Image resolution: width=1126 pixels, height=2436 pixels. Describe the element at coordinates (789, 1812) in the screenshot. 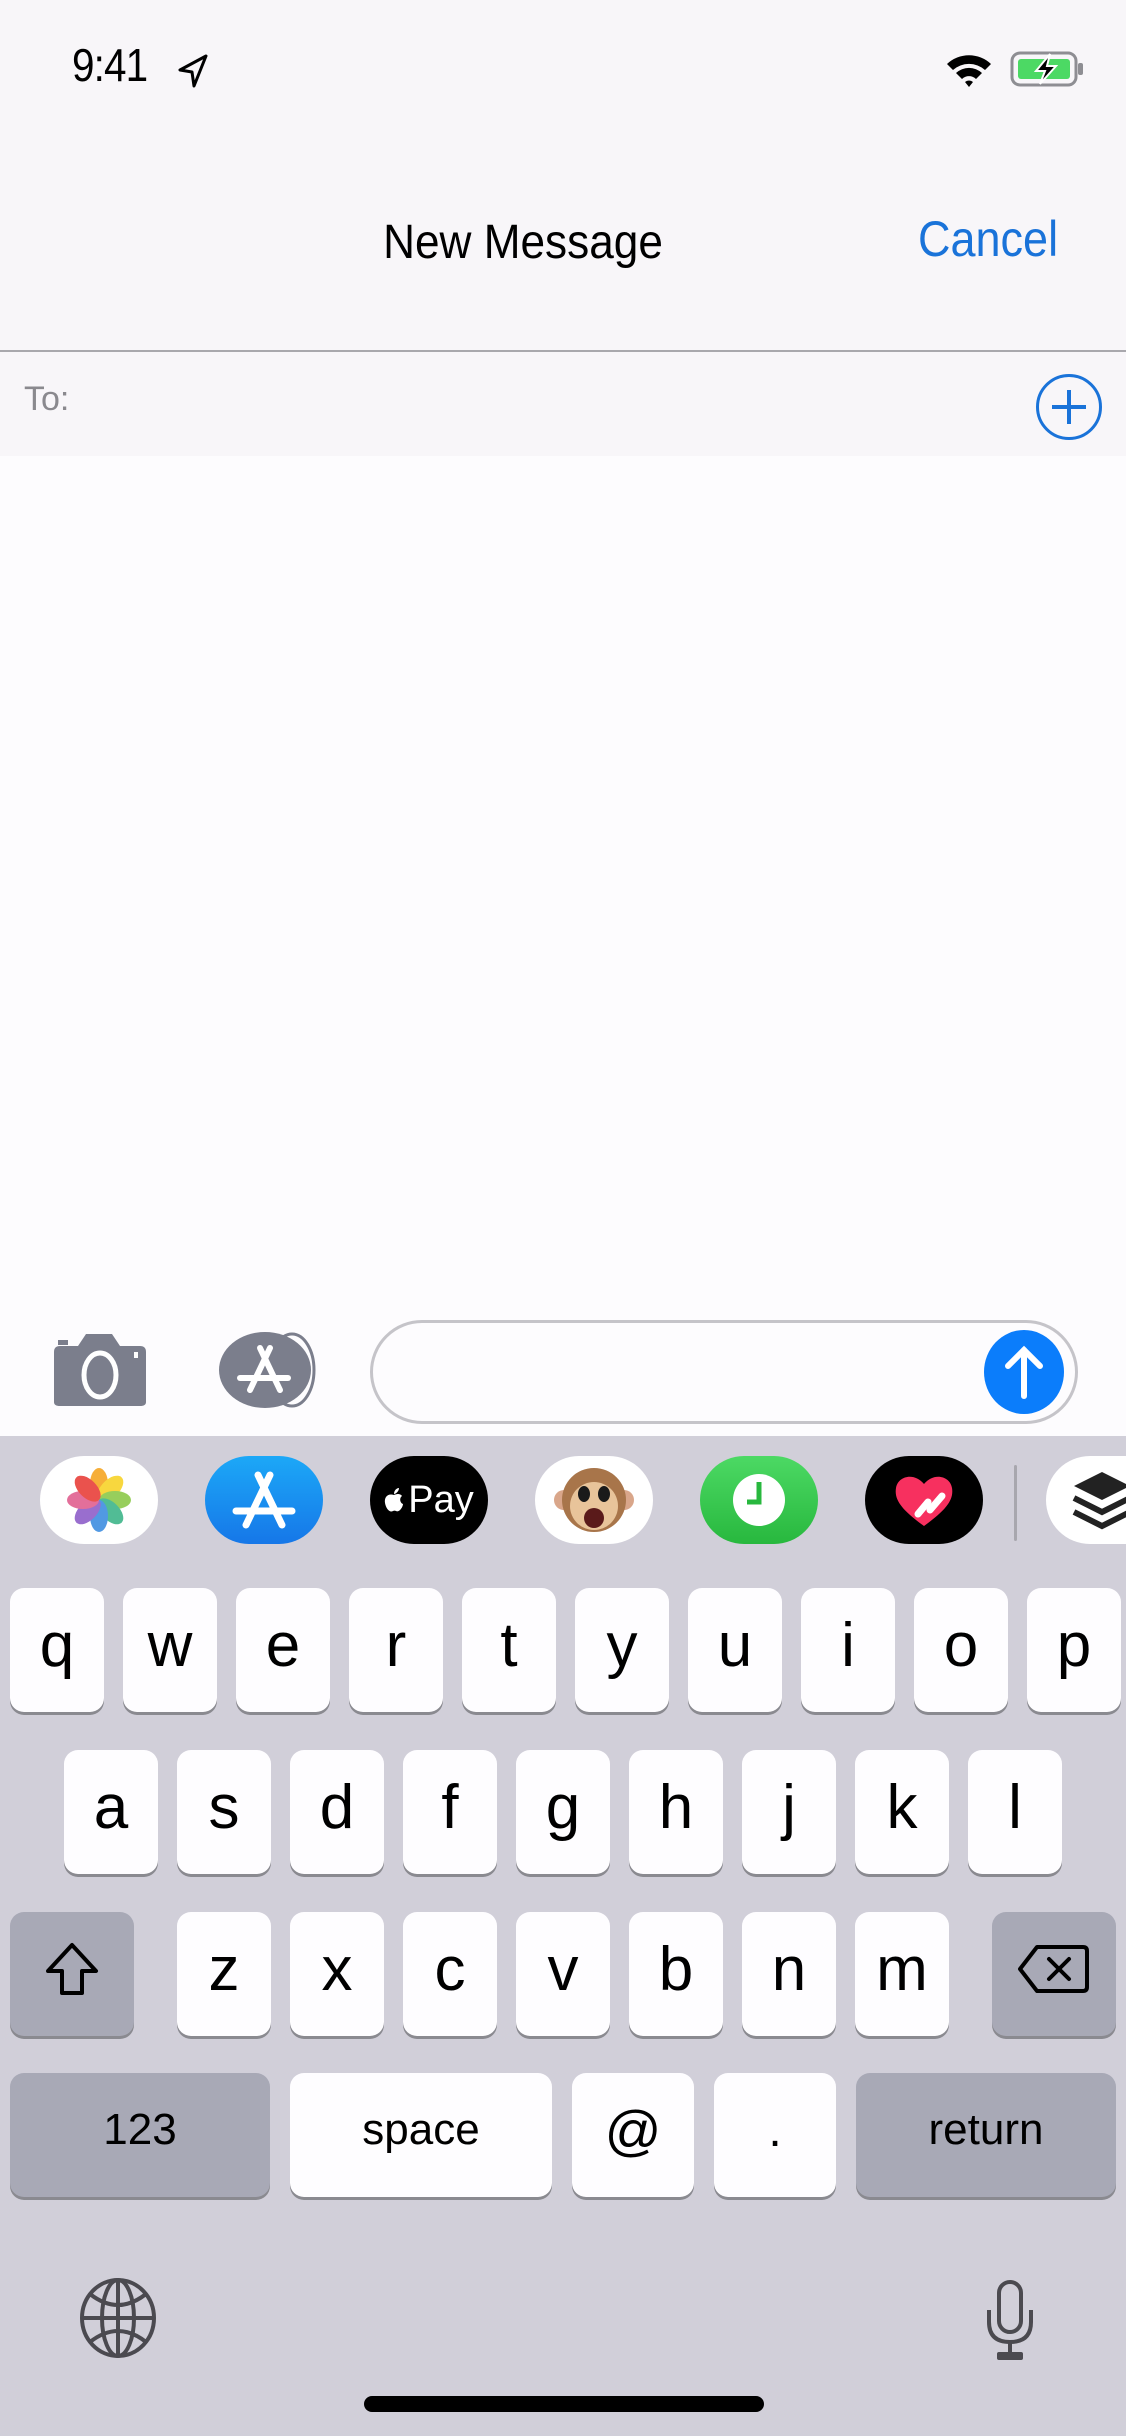

I see `key-j: j` at that location.